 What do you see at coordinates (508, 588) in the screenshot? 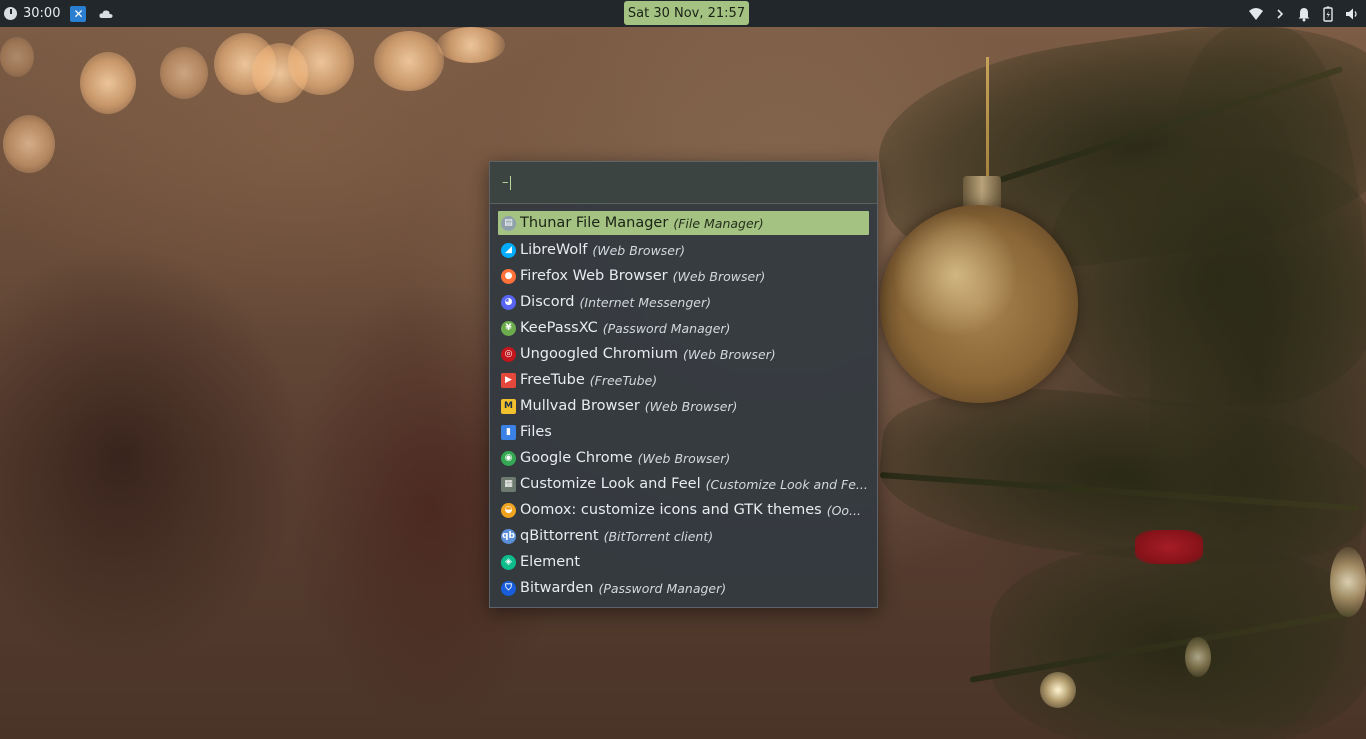
I see `bitwarden-icon: ⛉` at bounding box center [508, 588].